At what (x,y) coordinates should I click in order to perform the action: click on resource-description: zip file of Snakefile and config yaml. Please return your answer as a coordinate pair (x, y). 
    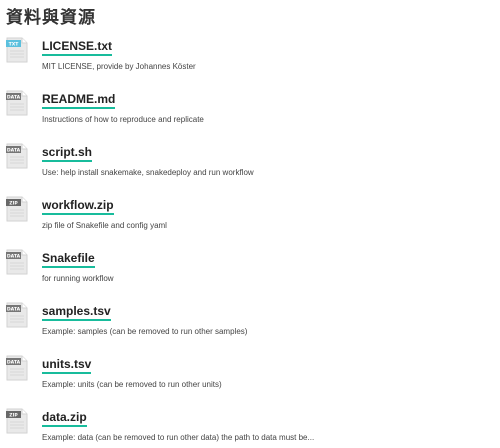
    Looking at the image, I should click on (104, 225).